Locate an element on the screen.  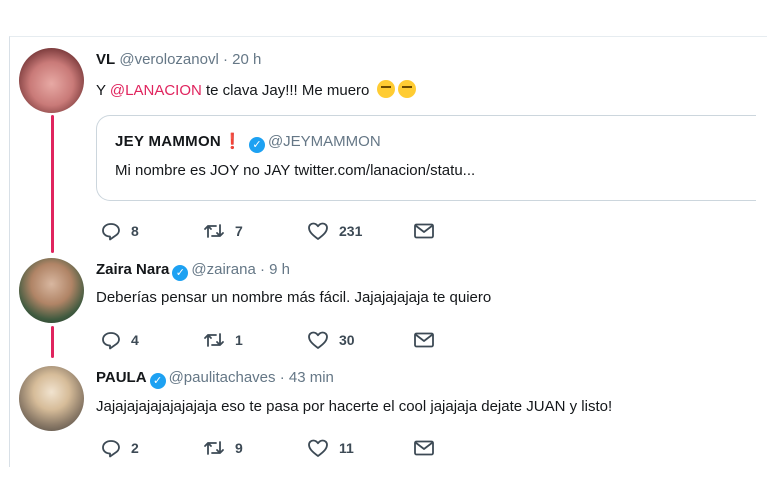
like-count: 11 is located at coordinates (346, 448).